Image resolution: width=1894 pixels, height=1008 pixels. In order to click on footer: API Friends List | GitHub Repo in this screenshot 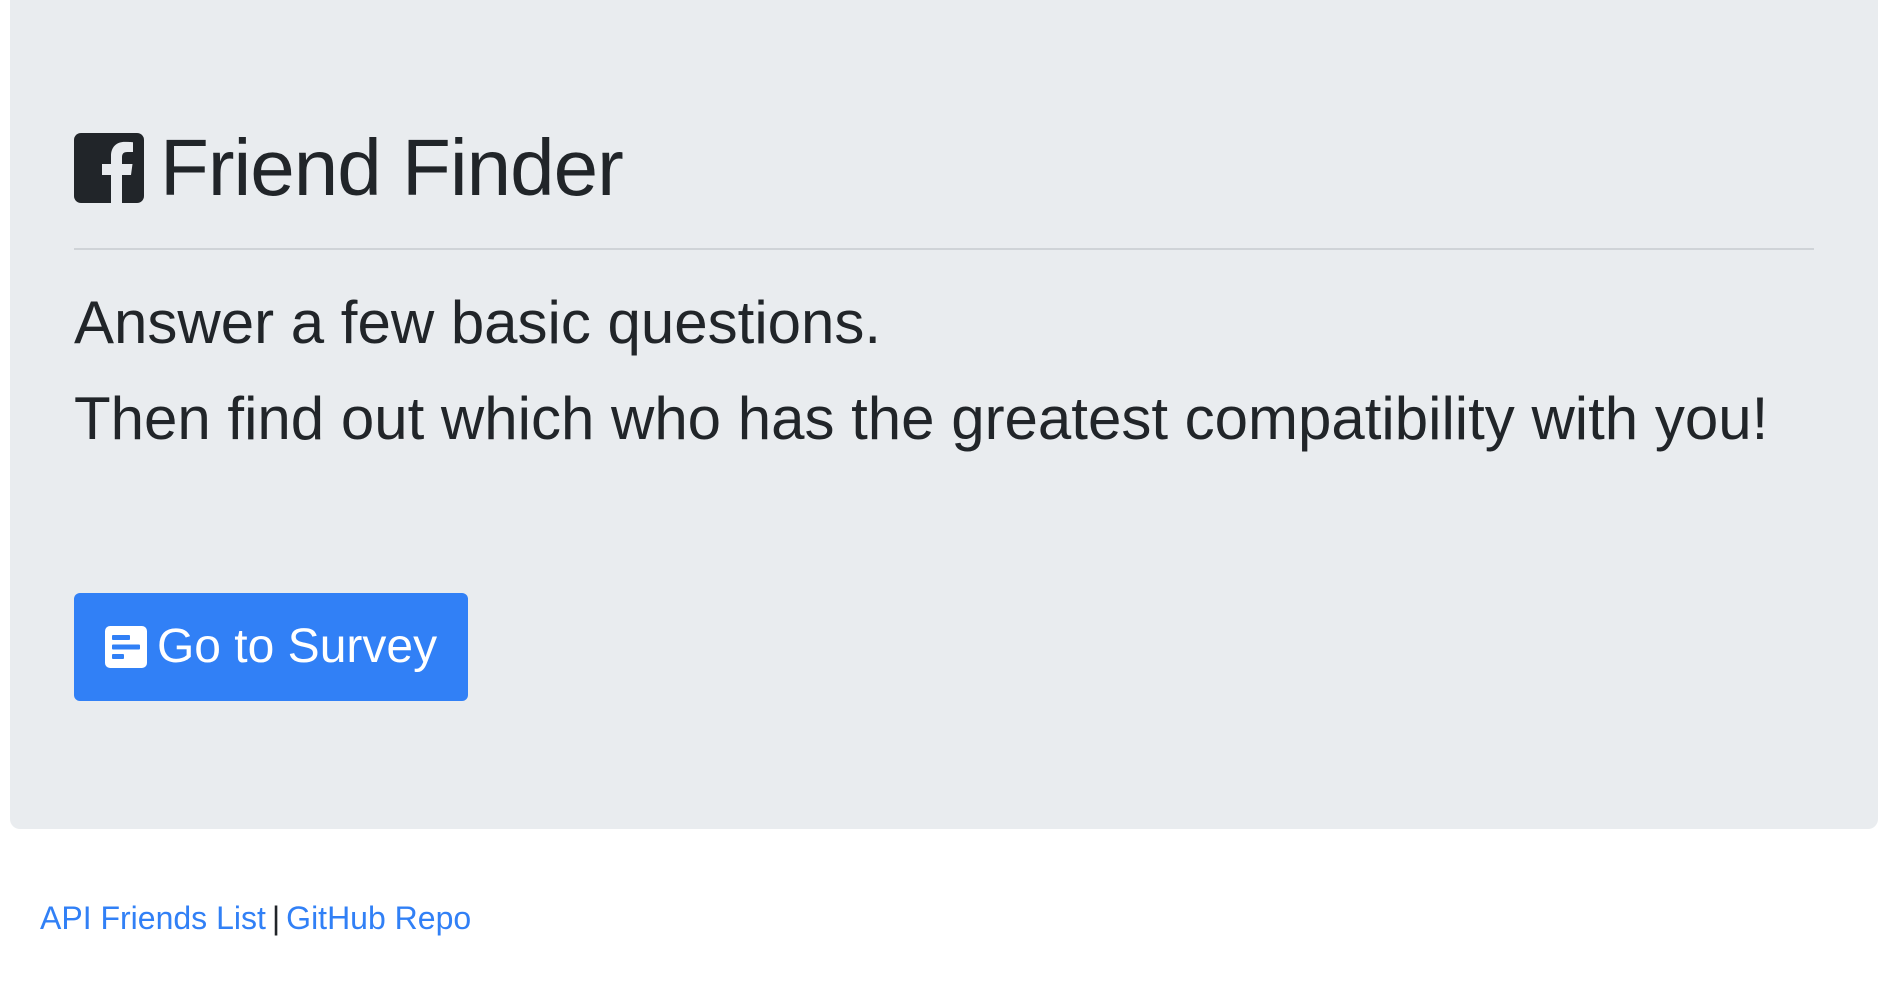, I will do `click(255, 918)`.